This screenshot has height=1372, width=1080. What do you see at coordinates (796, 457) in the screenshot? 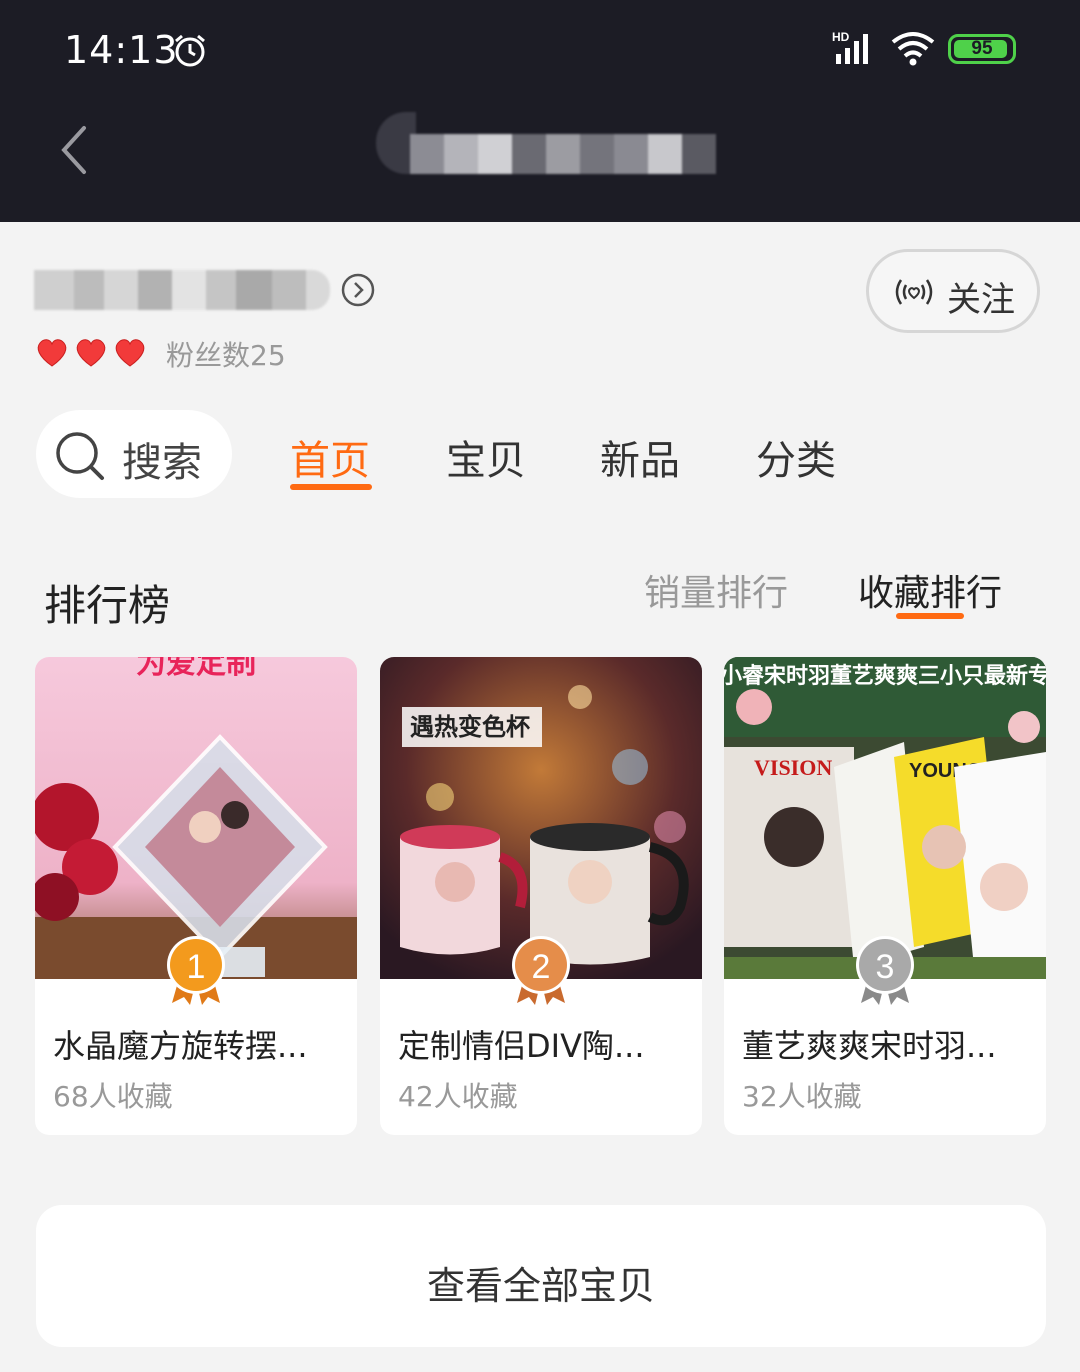
I see `tab-category: 分类` at bounding box center [796, 457].